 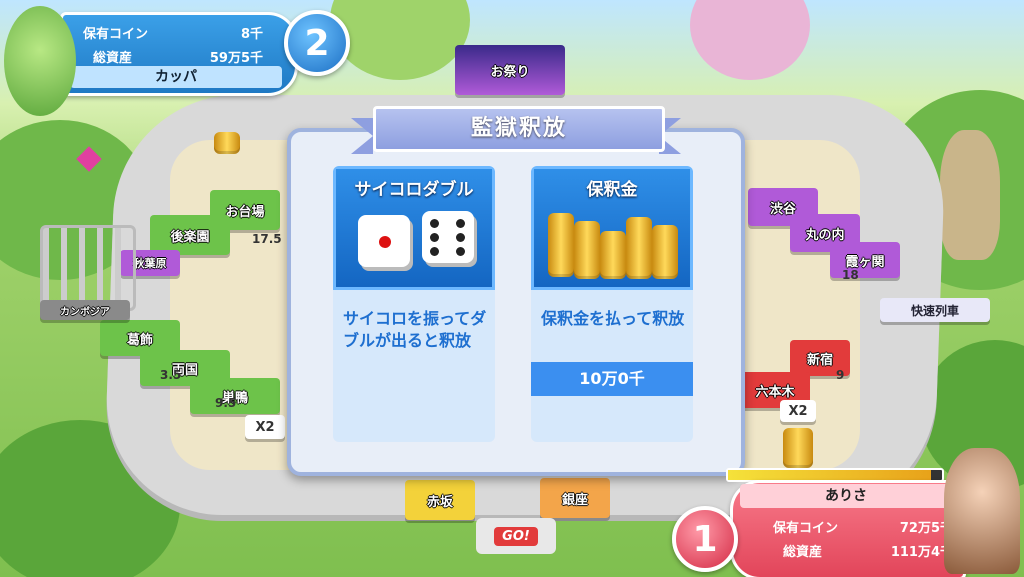 I want to click on option-label: 保釈金, so click(x=612, y=190).